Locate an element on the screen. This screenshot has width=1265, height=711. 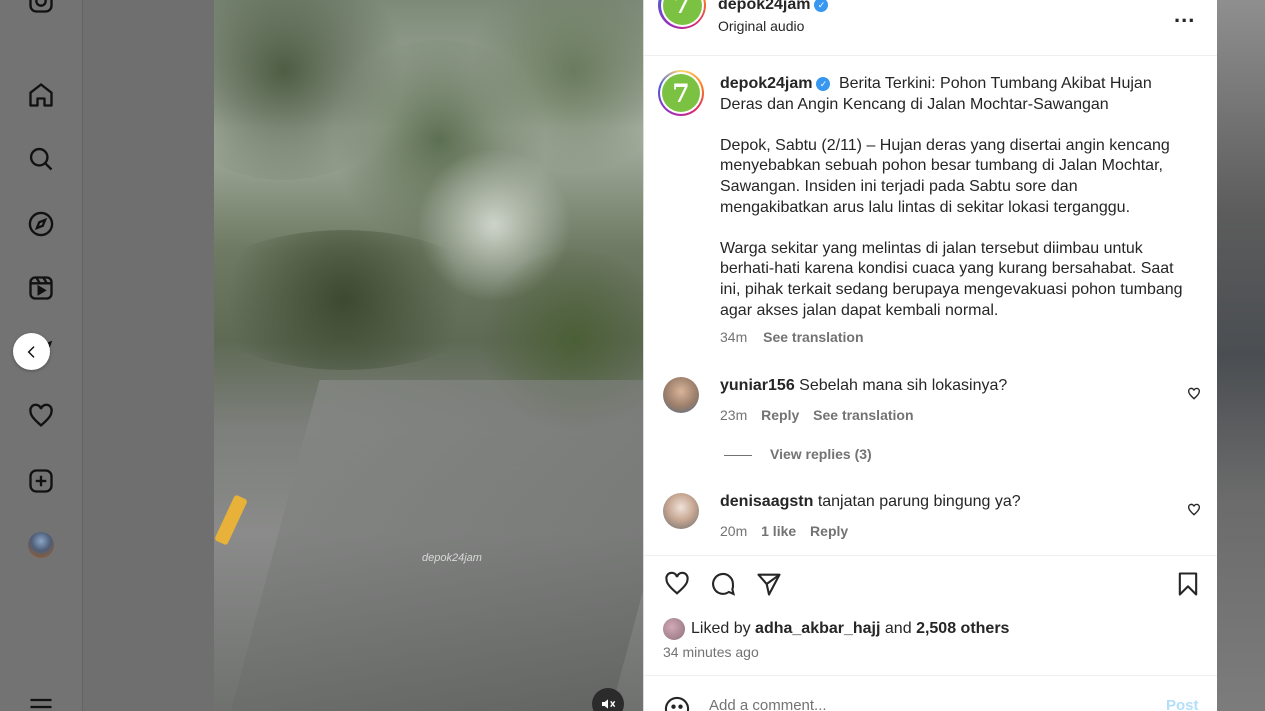
comment-likes-count: 1 like is located at coordinates (778, 531).